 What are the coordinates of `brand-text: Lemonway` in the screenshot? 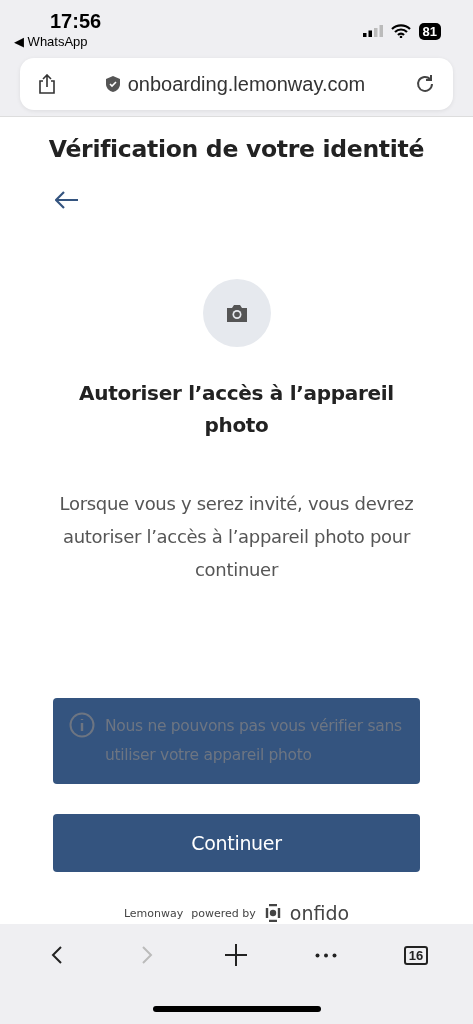 It's located at (153, 913).